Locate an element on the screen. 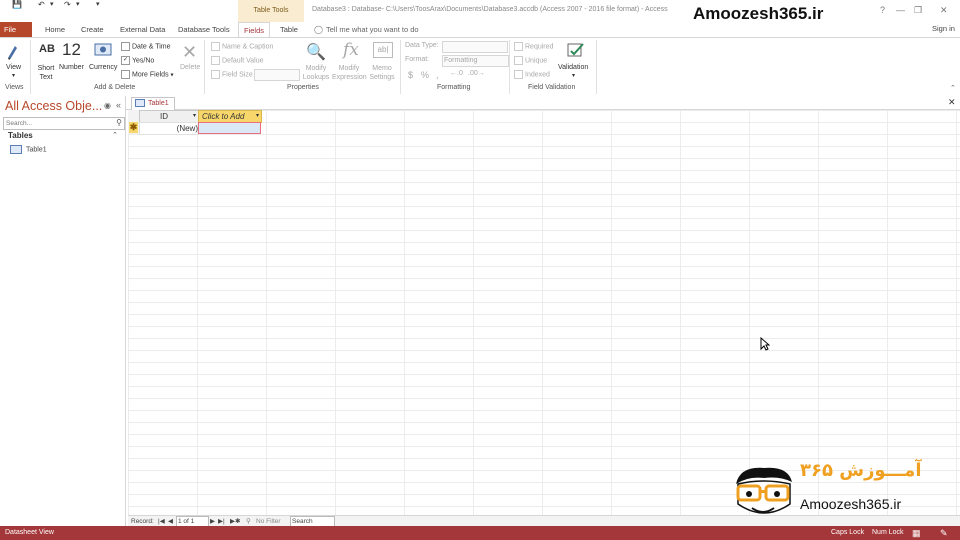  delete-icon: ✕ is located at coordinates (189, 52).